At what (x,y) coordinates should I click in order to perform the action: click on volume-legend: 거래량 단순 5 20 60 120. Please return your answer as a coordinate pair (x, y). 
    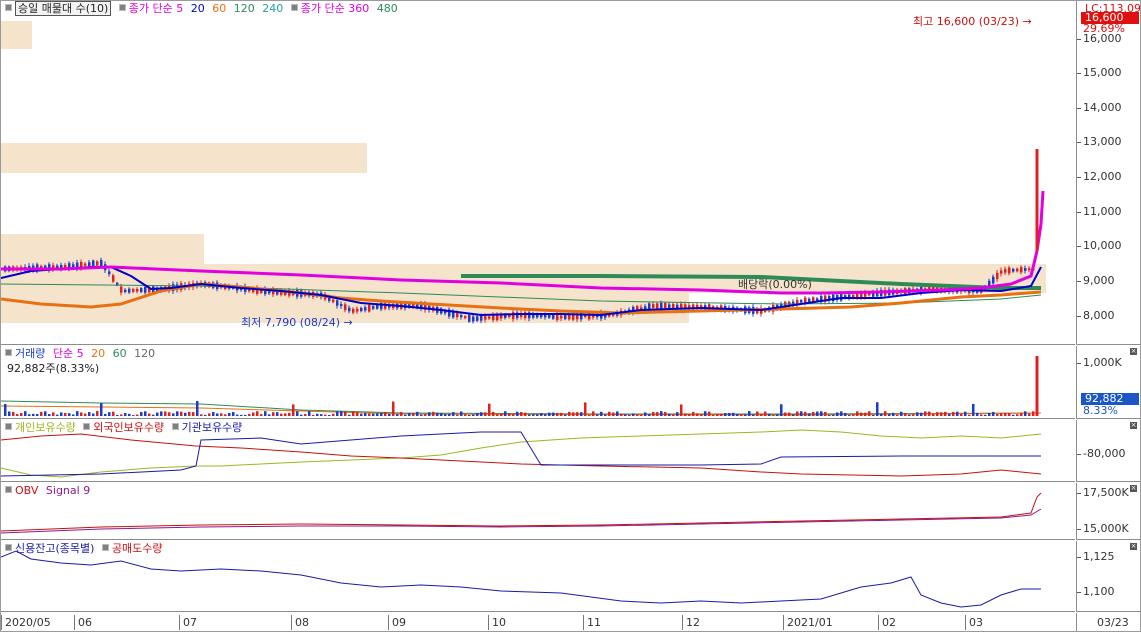
    Looking at the image, I should click on (82, 354).